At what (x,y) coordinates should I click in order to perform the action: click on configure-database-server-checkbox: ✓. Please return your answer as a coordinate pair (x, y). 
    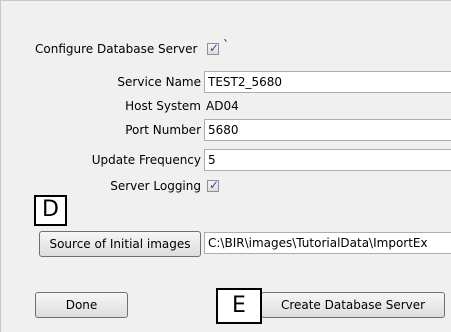
    Looking at the image, I should click on (213, 48).